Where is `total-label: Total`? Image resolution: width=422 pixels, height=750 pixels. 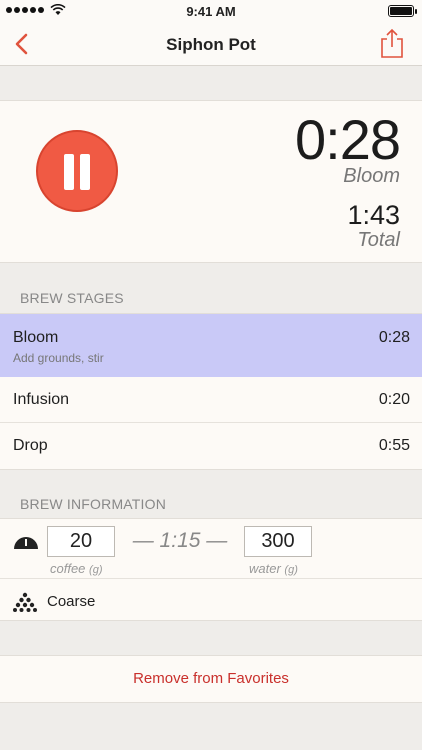
total-label: Total is located at coordinates (378, 240).